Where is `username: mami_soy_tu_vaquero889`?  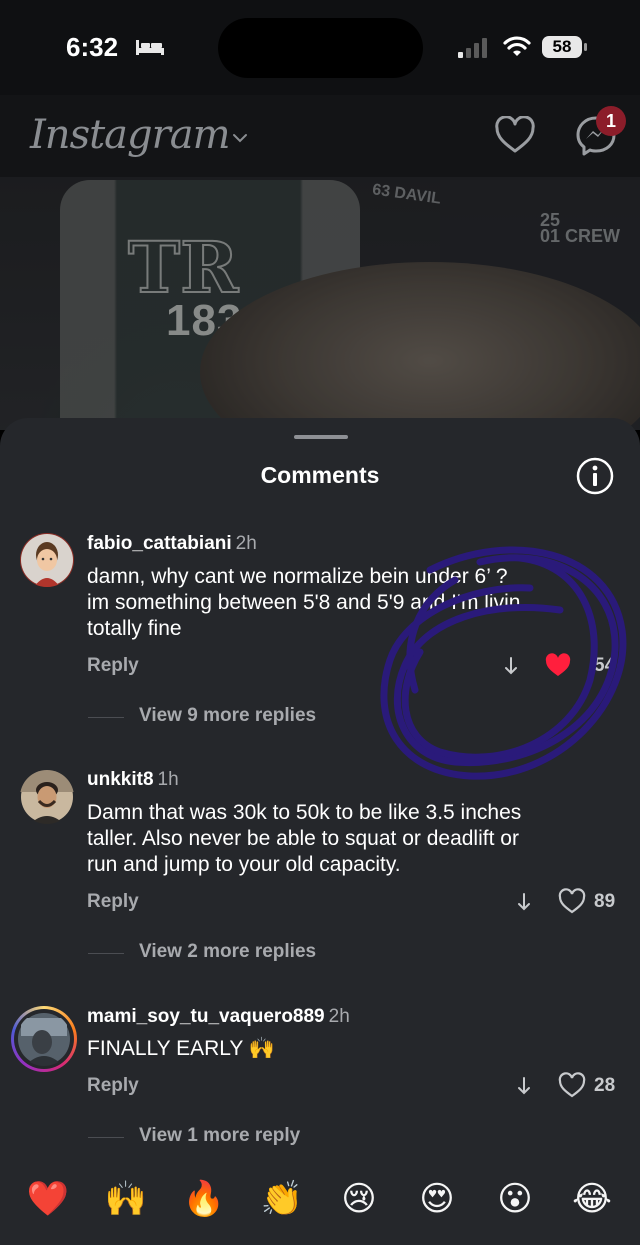 username: mami_soy_tu_vaquero889 is located at coordinates (206, 1016).